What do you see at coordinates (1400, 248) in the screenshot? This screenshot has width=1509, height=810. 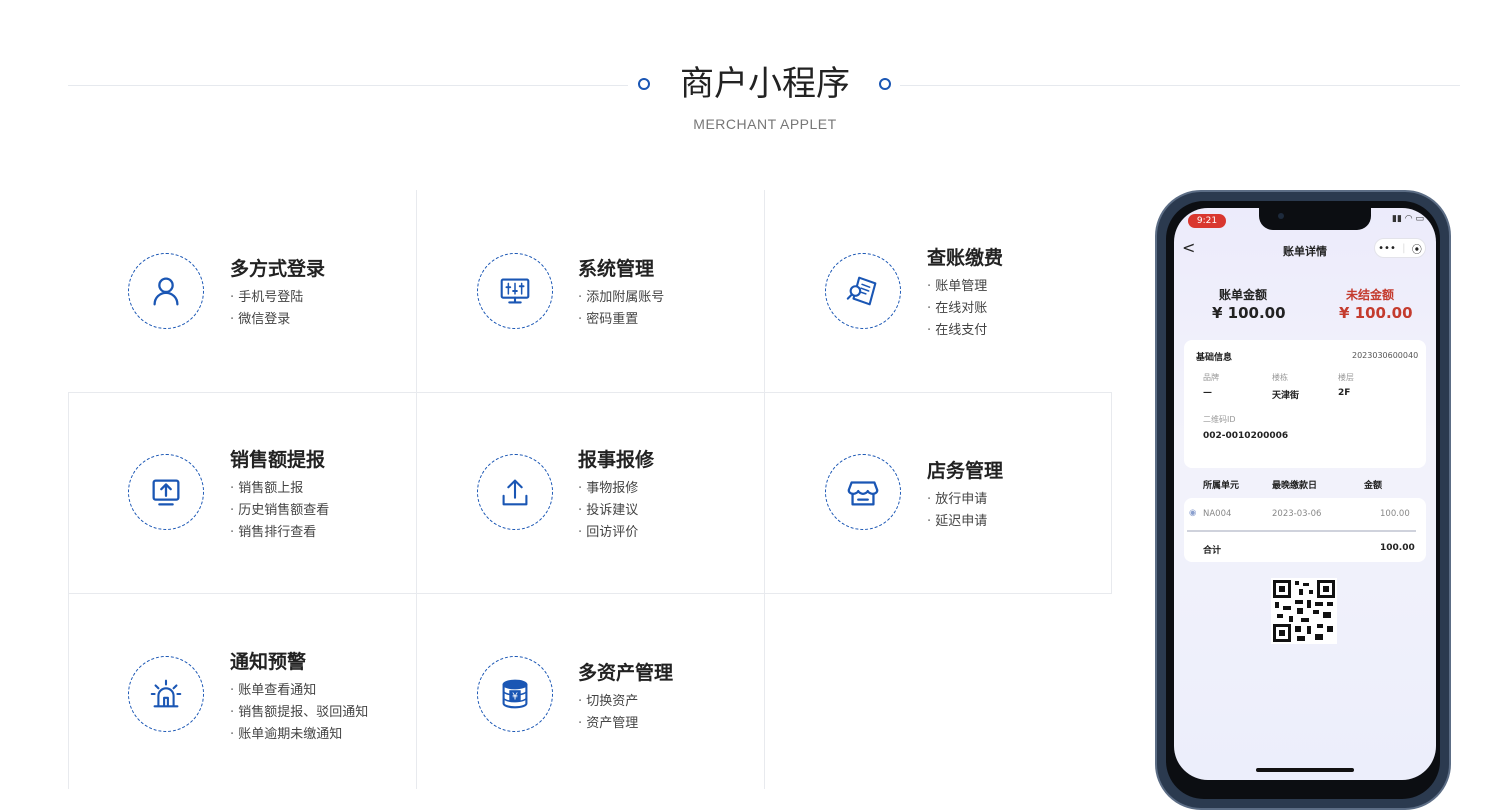 I see `mini-program-capsule: ••• | ⦿` at bounding box center [1400, 248].